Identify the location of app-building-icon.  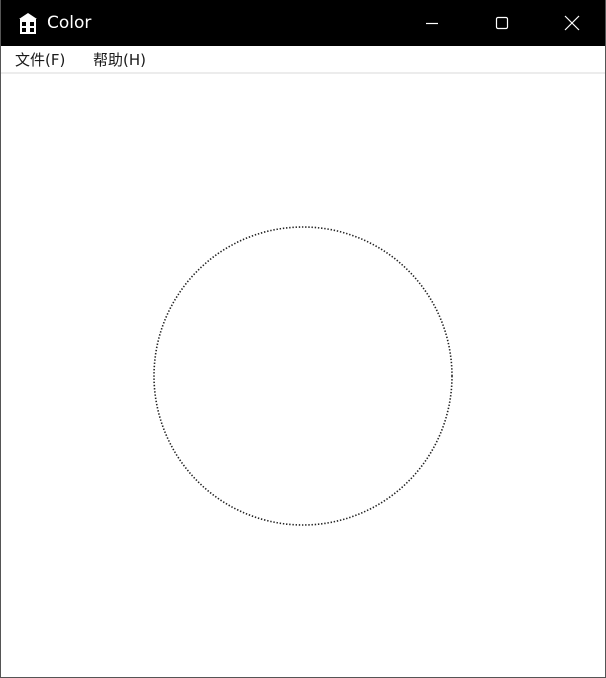
(28, 23).